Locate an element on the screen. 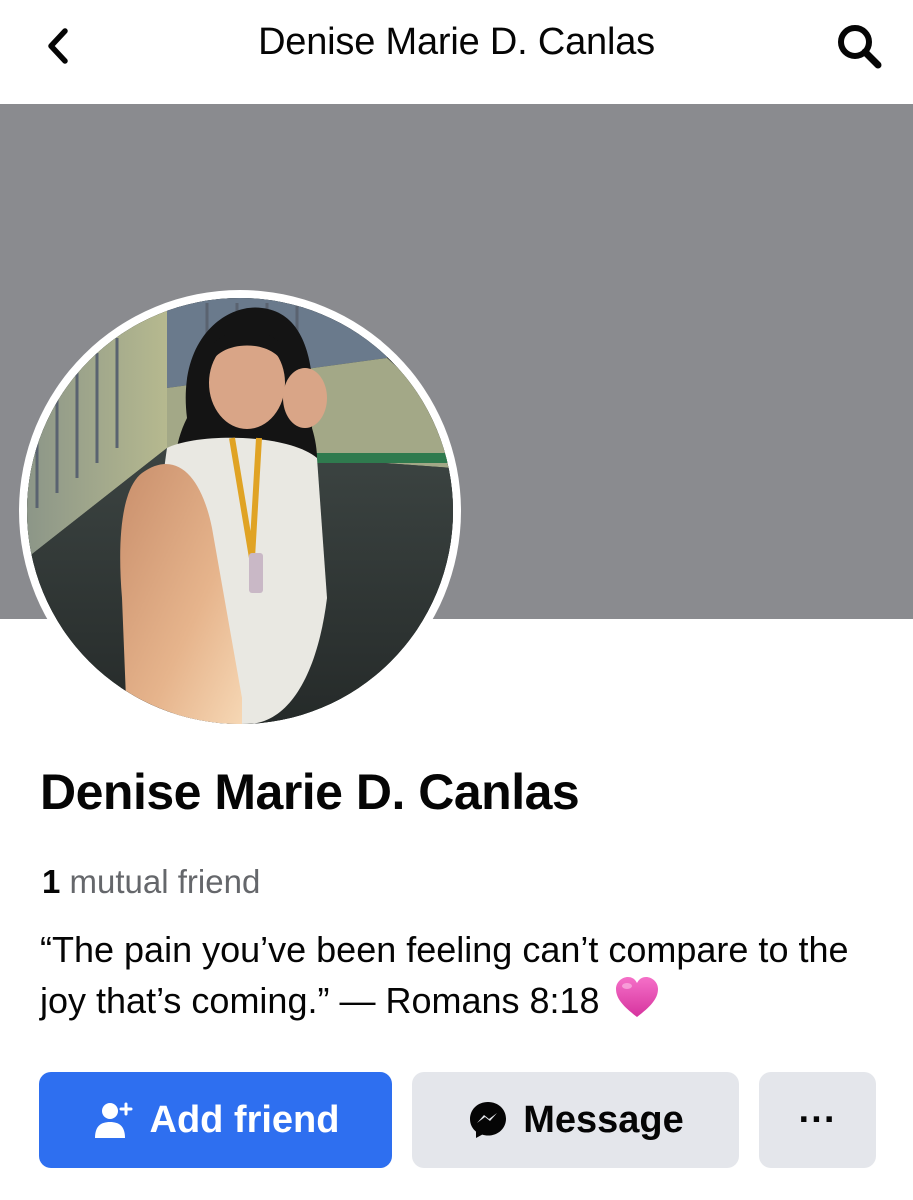 The image size is (913, 1200). mutual-friends-label: mutual friend is located at coordinates (165, 881).